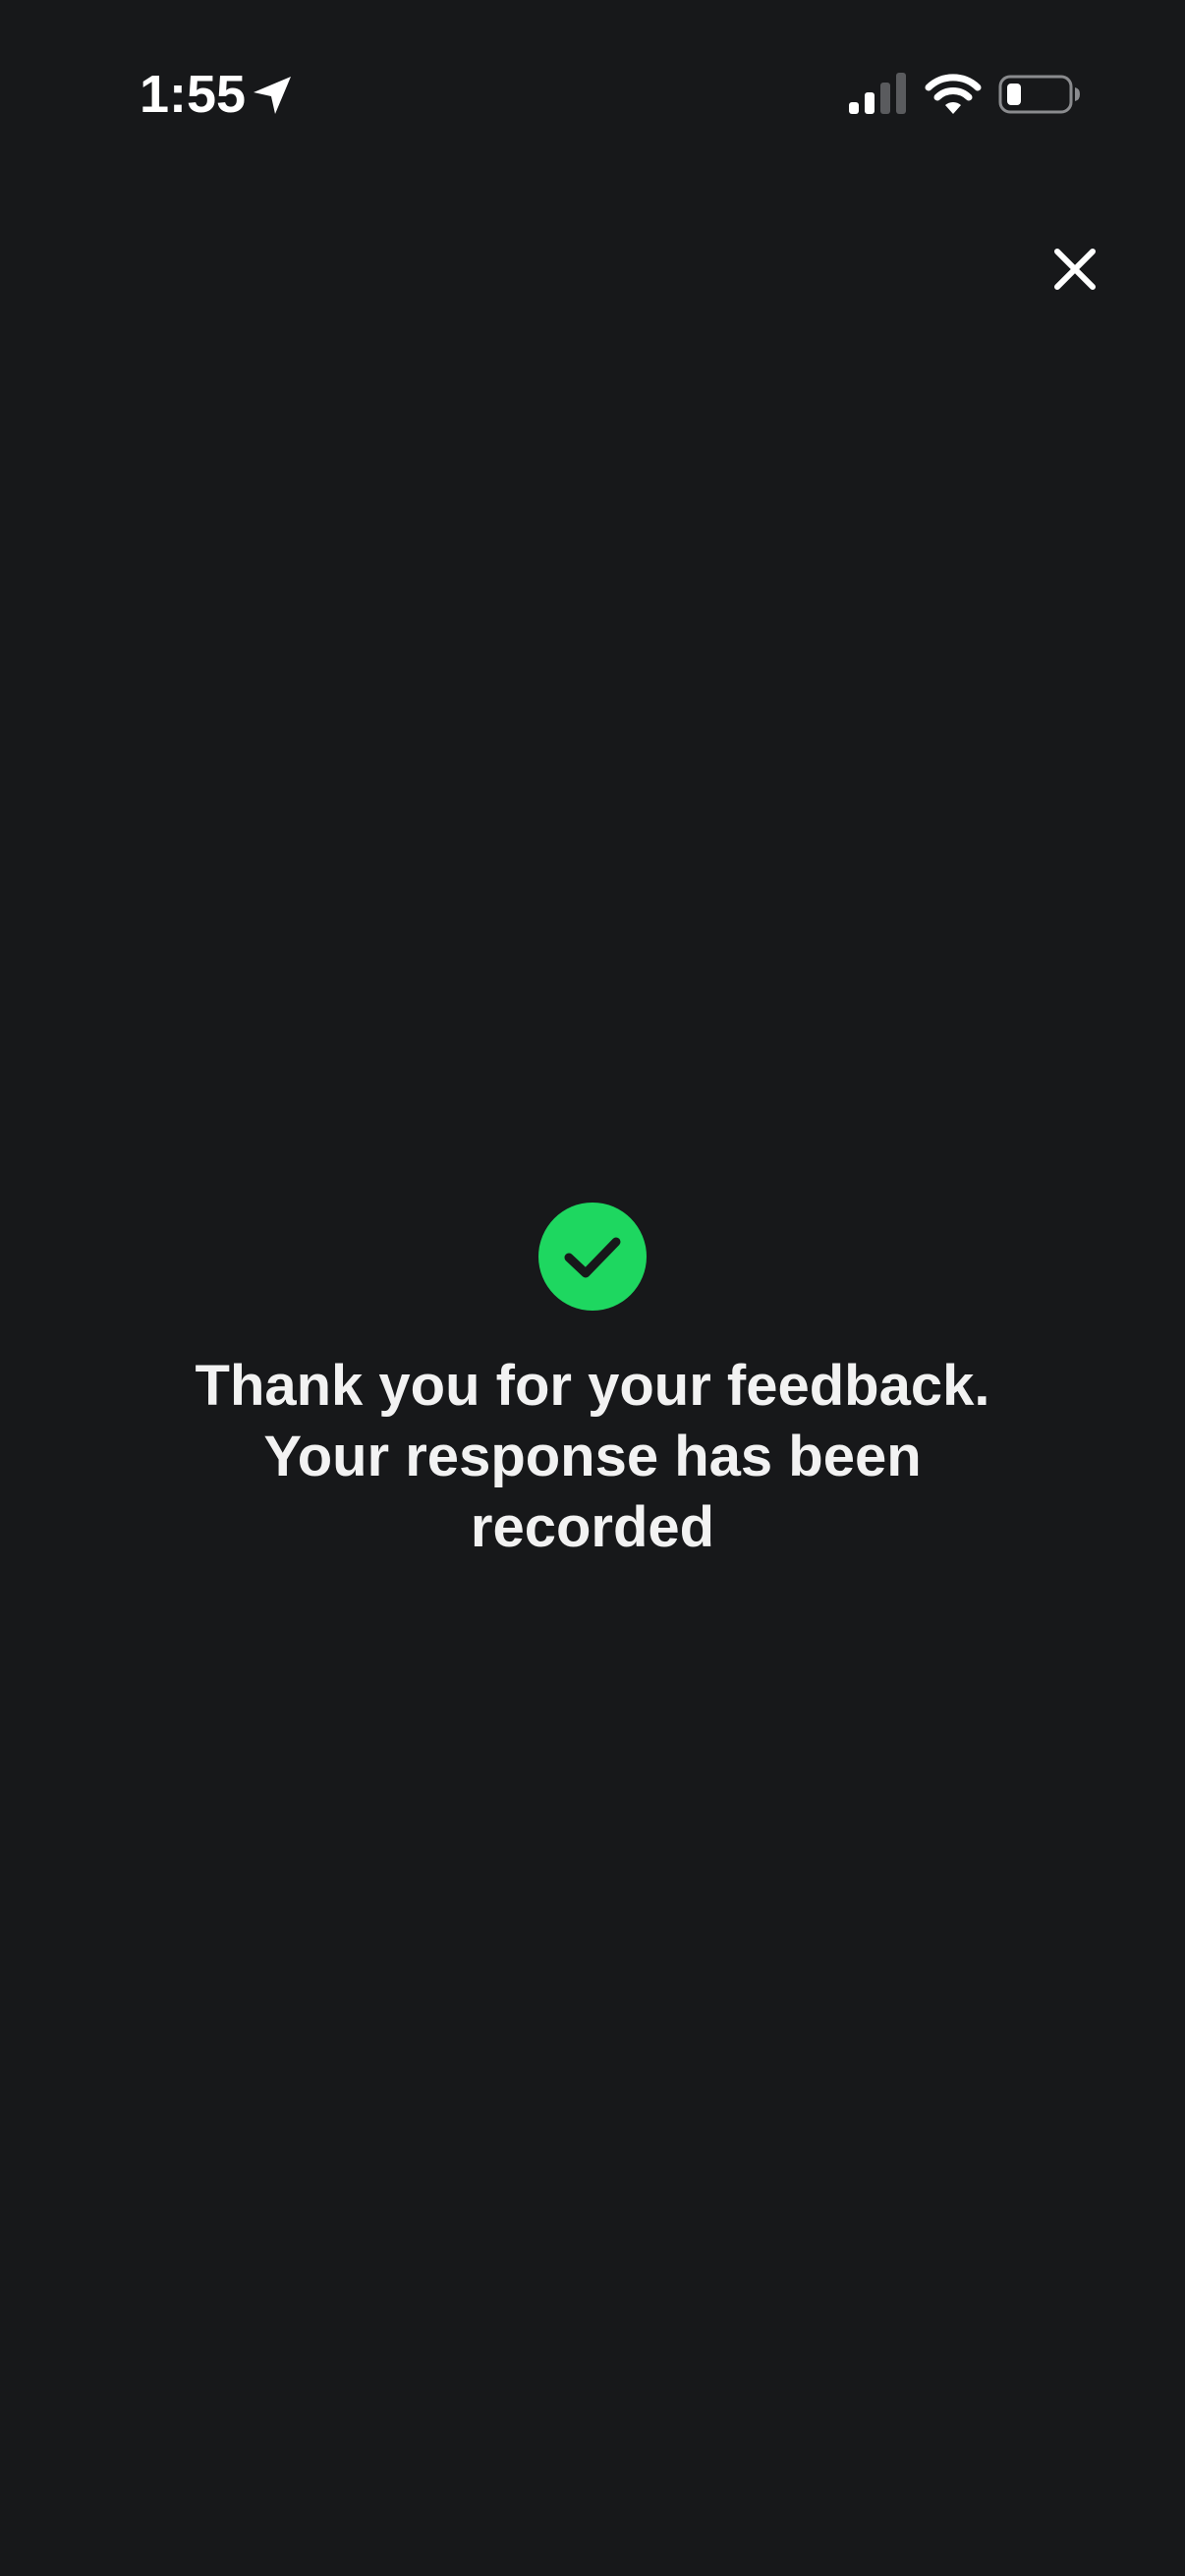  What do you see at coordinates (273, 95) in the screenshot?
I see `location-arrow-icon` at bounding box center [273, 95].